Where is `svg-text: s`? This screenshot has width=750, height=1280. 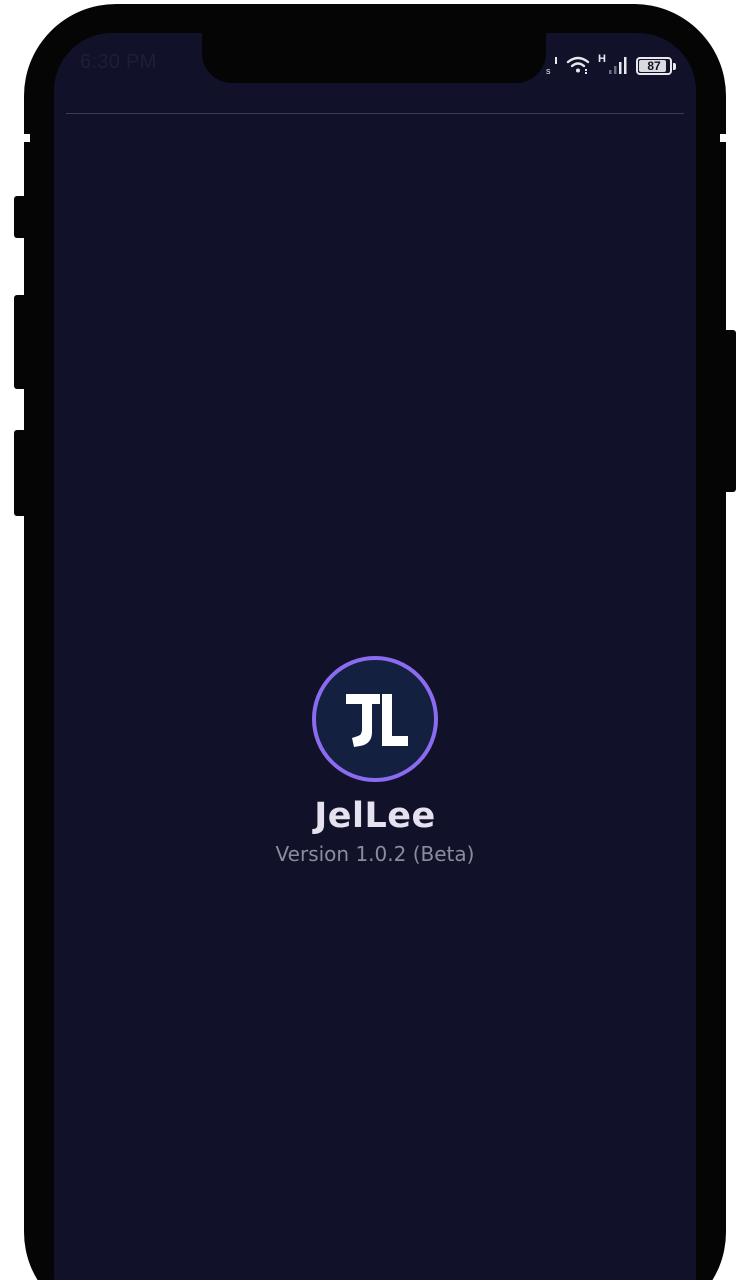 svg-text: s is located at coordinates (548, 70).